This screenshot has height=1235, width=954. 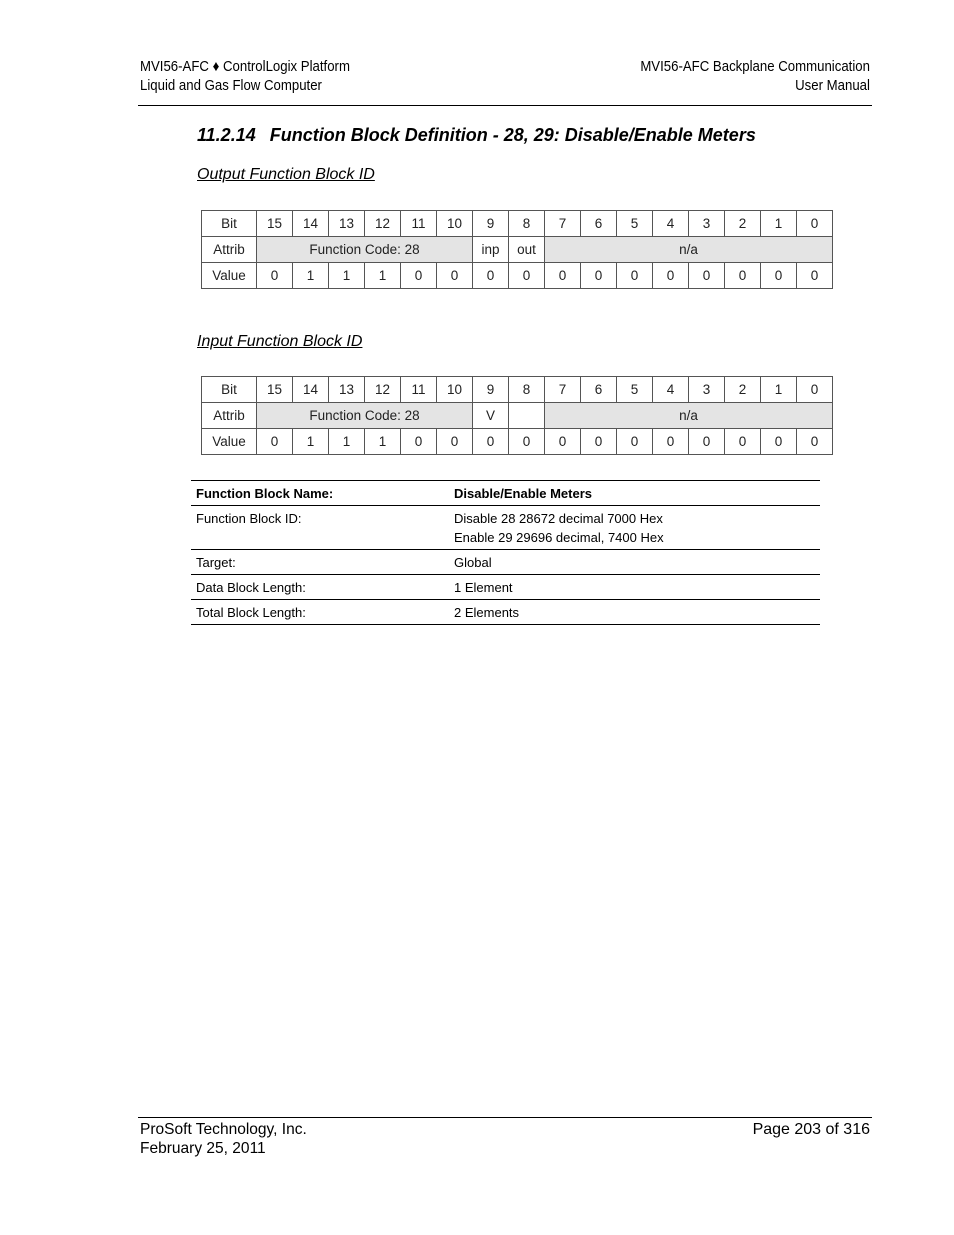 I want to click on header-doc-title: MVI56-AFC Backplane Communication, so click(x=755, y=66).